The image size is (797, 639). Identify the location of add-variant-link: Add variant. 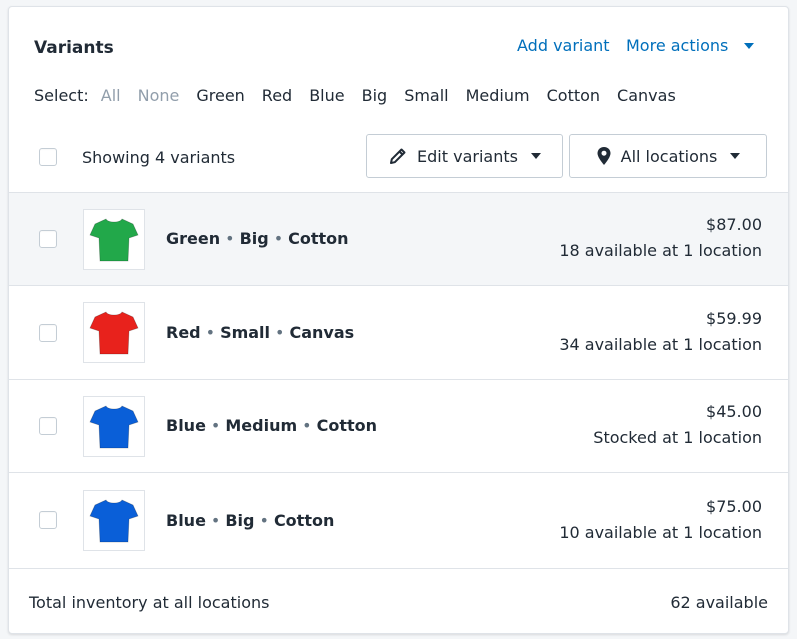
(563, 45).